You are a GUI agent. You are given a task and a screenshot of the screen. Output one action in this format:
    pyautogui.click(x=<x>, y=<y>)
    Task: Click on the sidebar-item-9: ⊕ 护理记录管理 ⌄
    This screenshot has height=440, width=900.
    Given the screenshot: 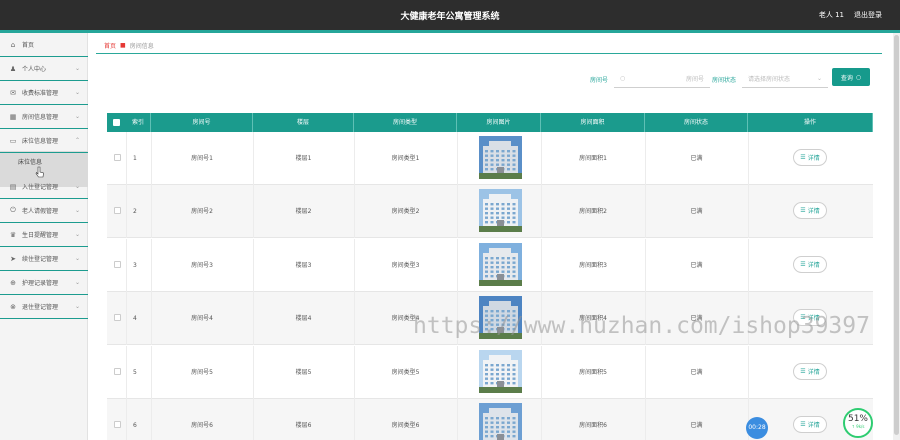 What is the action you would take?
    pyautogui.click(x=44, y=283)
    